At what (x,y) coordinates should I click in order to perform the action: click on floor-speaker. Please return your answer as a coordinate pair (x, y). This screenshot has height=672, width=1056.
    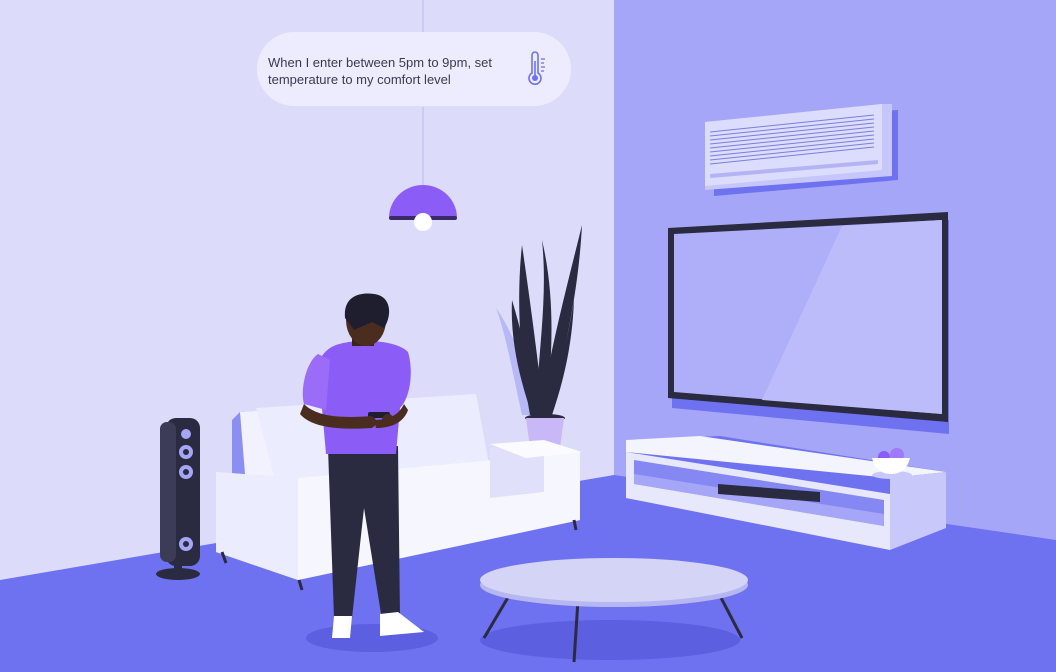
    Looking at the image, I should click on (178, 499).